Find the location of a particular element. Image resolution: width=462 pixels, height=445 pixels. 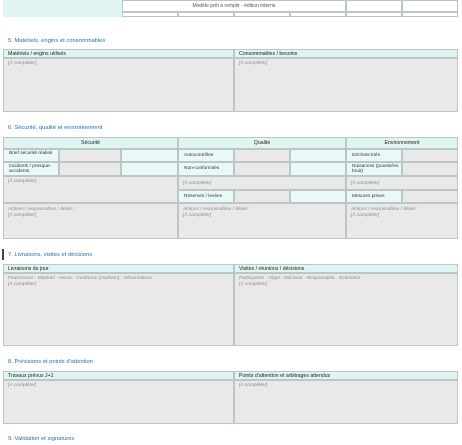

sec7-placeholder-right: [À compléter] is located at coordinates (253, 284).